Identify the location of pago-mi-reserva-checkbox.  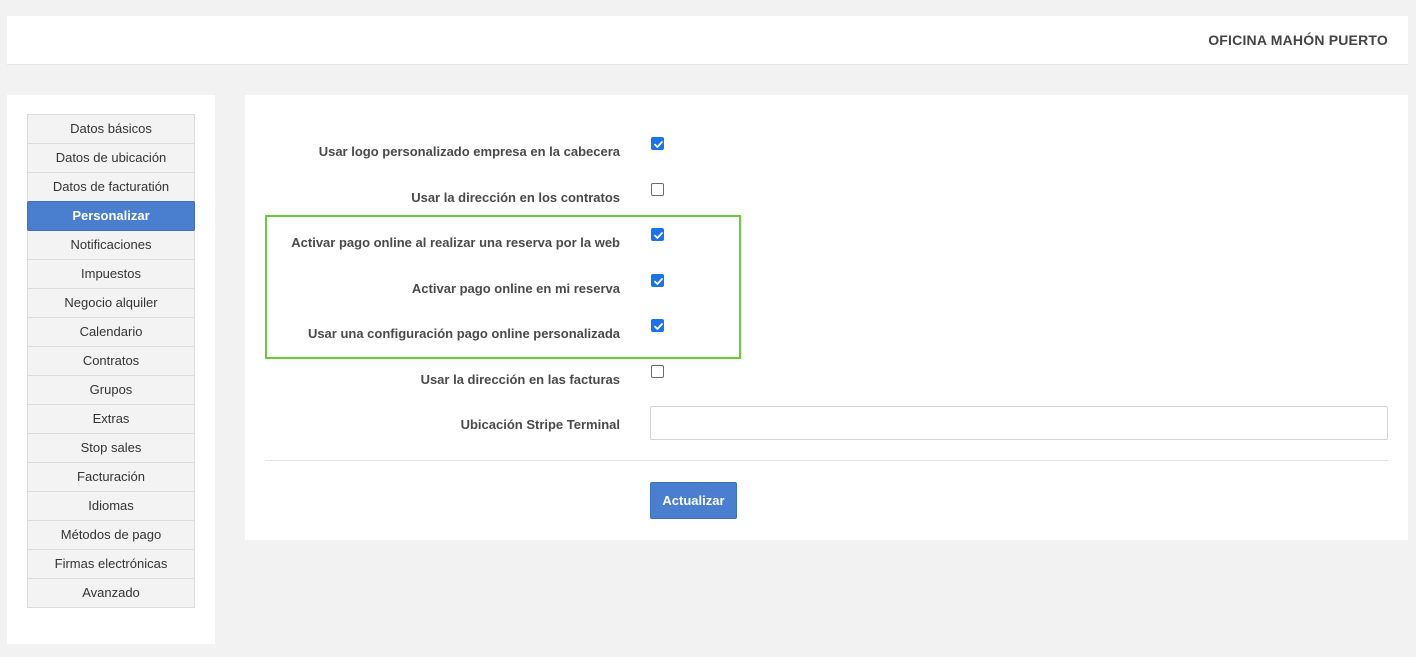
(657, 280).